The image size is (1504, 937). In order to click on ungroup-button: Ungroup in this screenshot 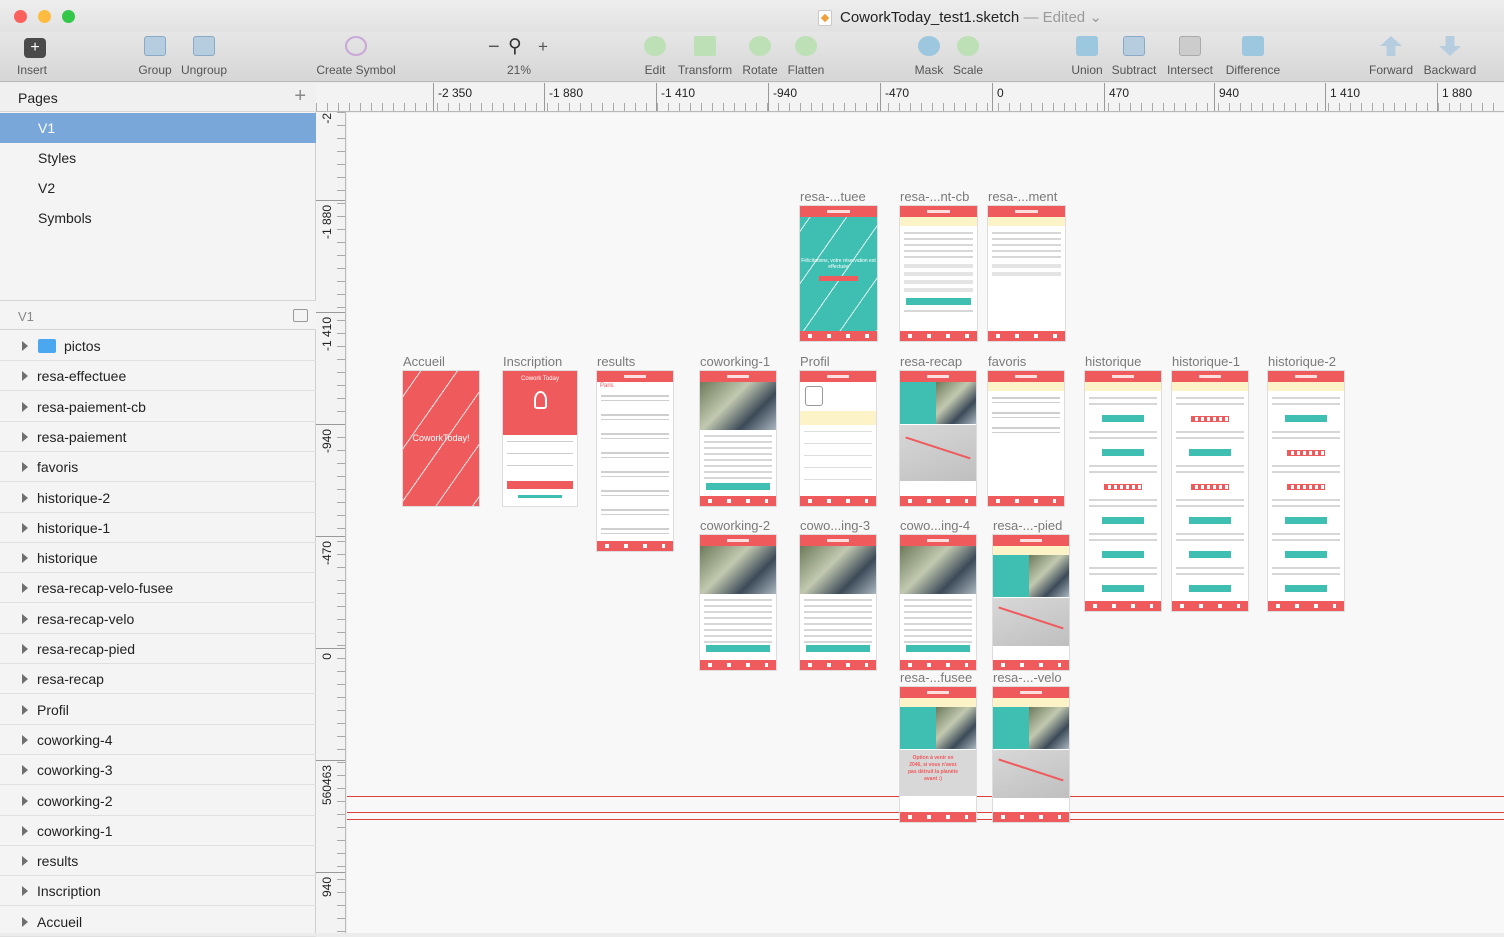, I will do `click(204, 57)`.